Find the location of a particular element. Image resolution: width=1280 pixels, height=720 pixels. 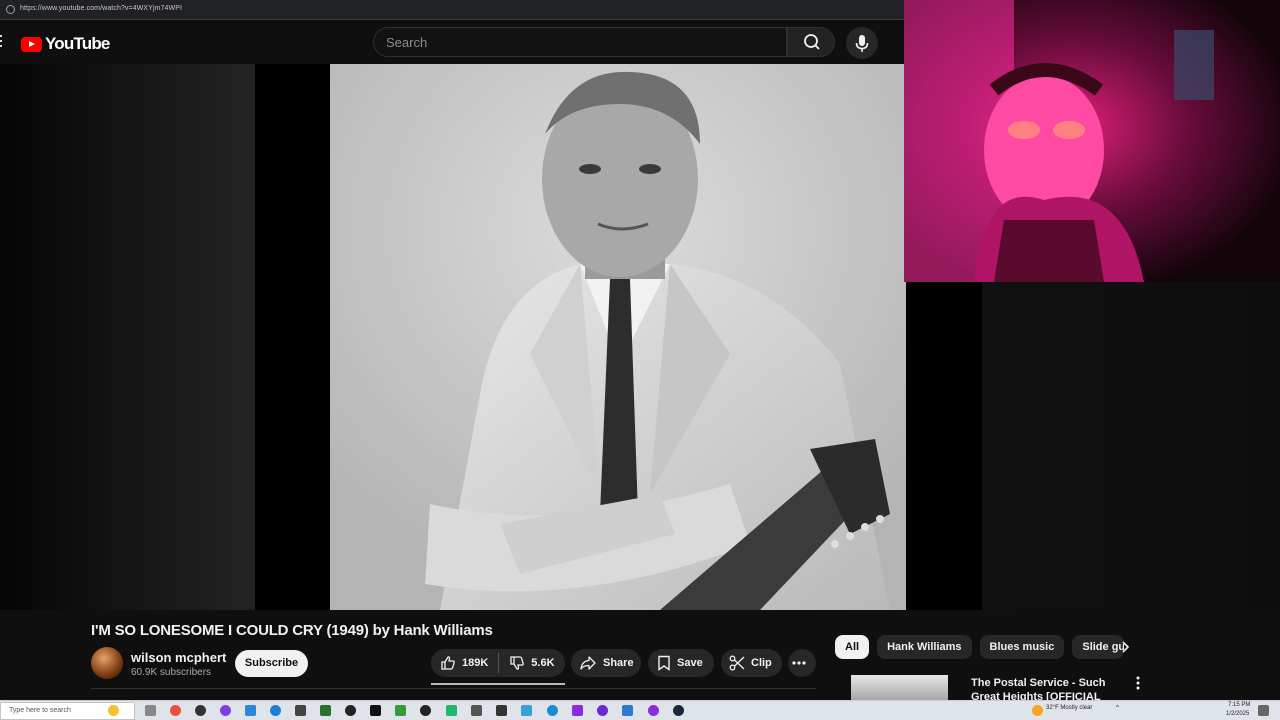

more-actions-button is located at coordinates (802, 663).